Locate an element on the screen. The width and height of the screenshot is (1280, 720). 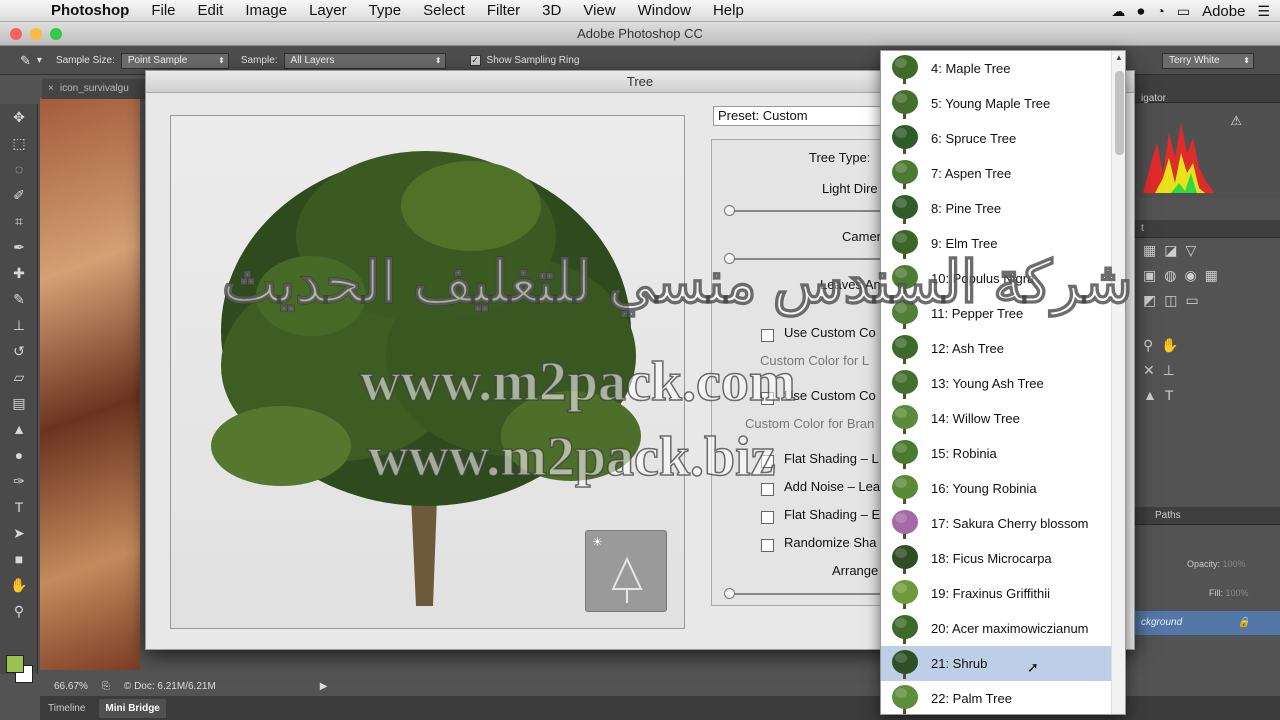
paths-tab: Paths is located at coordinates (1207, 516).